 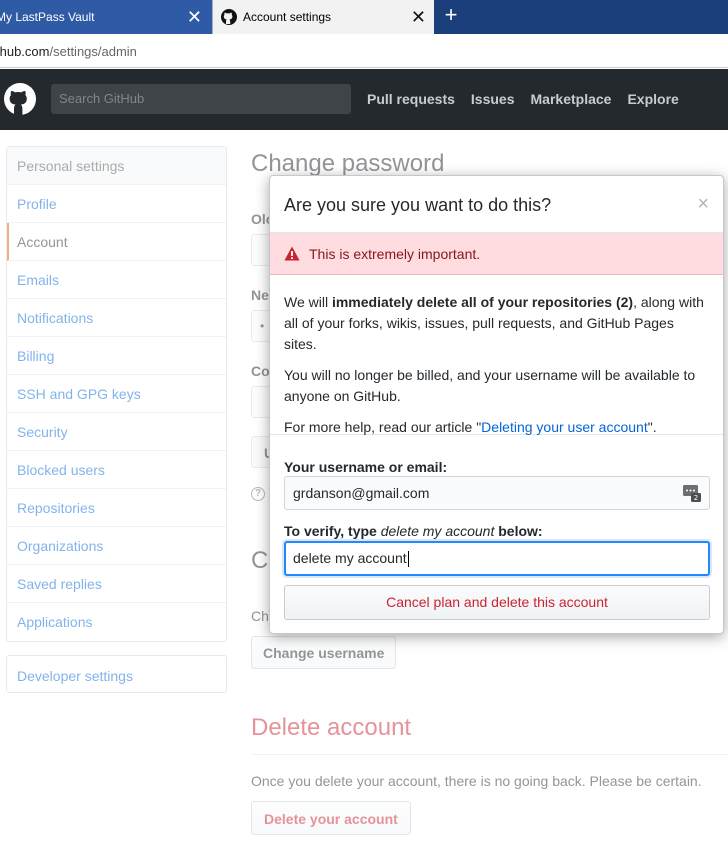 I want to click on svg-text: 2, so click(x=696, y=498).